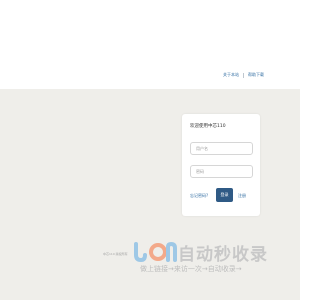  I want to click on watermark-subtitle: 做上链接→来访一次→自动收录→, so click(191, 269).